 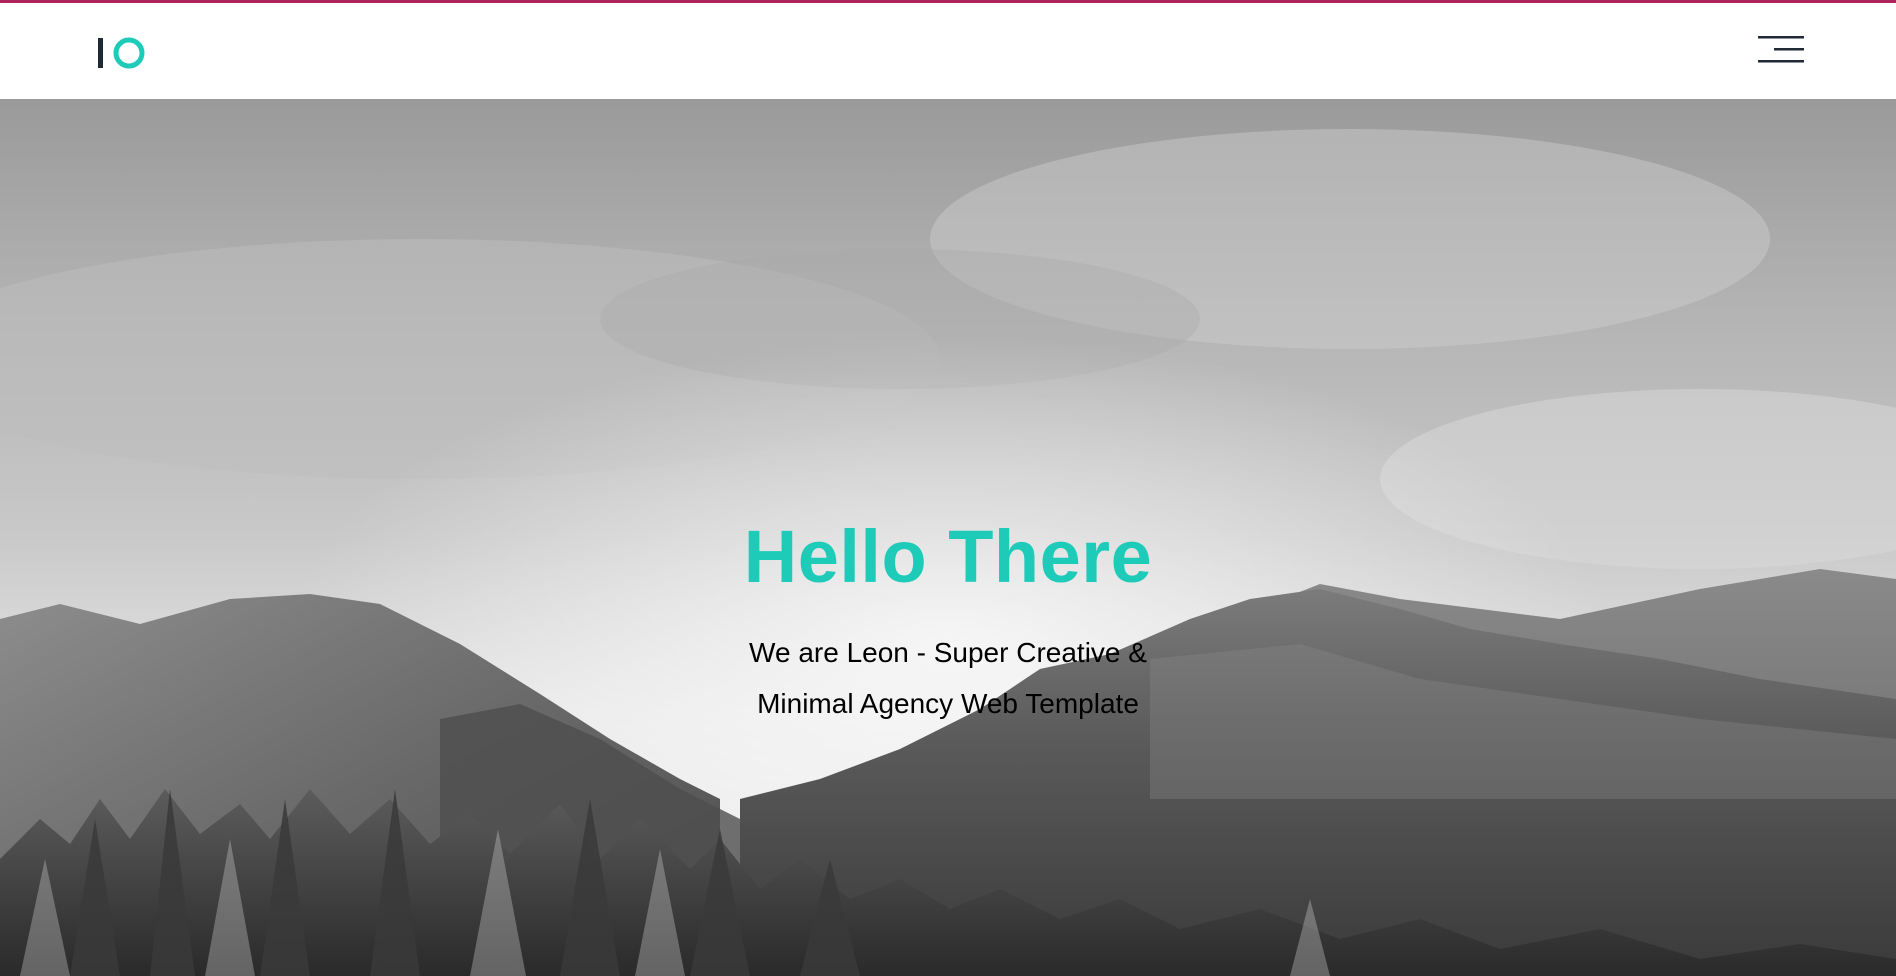 I want to click on hamburger-menu-icon, so click(x=1778, y=49).